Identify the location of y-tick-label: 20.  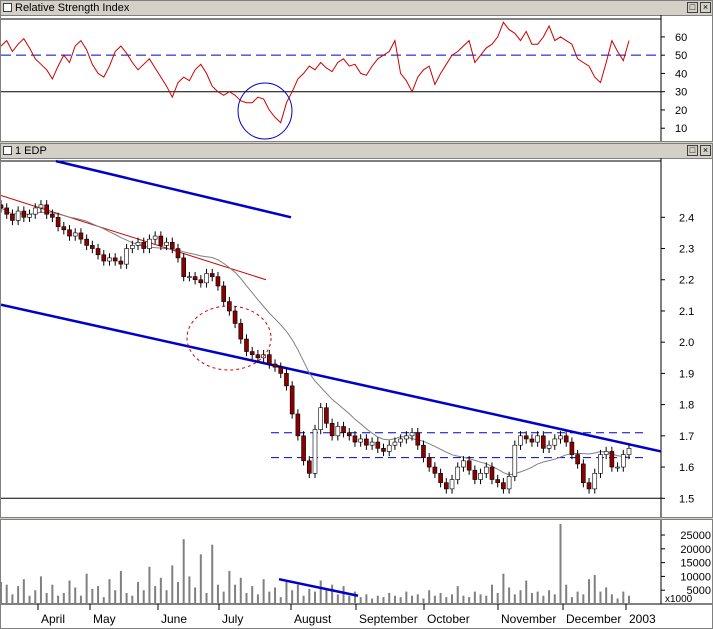
(681, 111).